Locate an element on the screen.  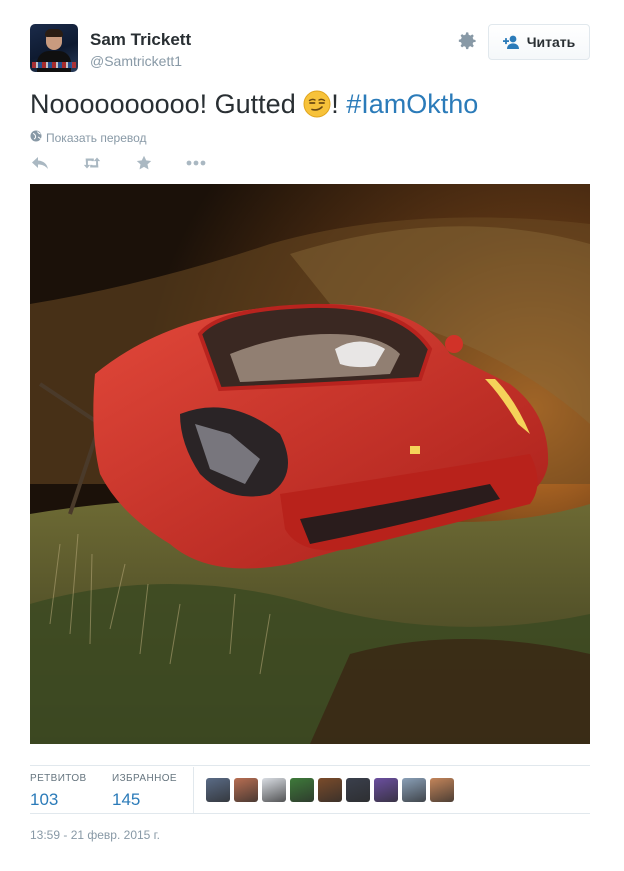
tweet-text: Noooooooooo! Gutted ! #IamOktho is located at coordinates (254, 104).